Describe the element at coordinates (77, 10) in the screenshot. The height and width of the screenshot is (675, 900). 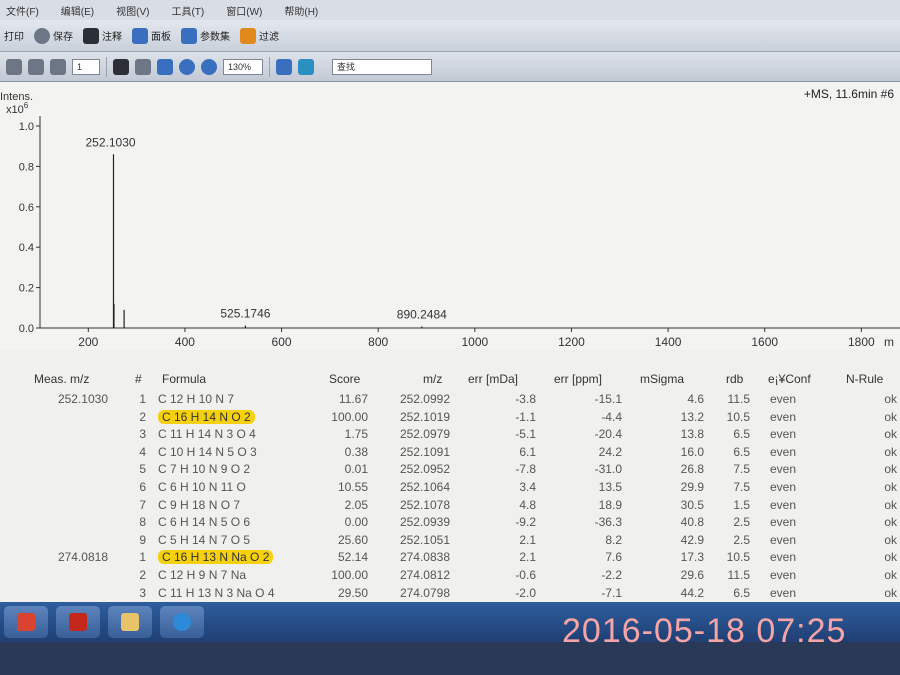
I see `menu-edit: 编辑(E)` at that location.